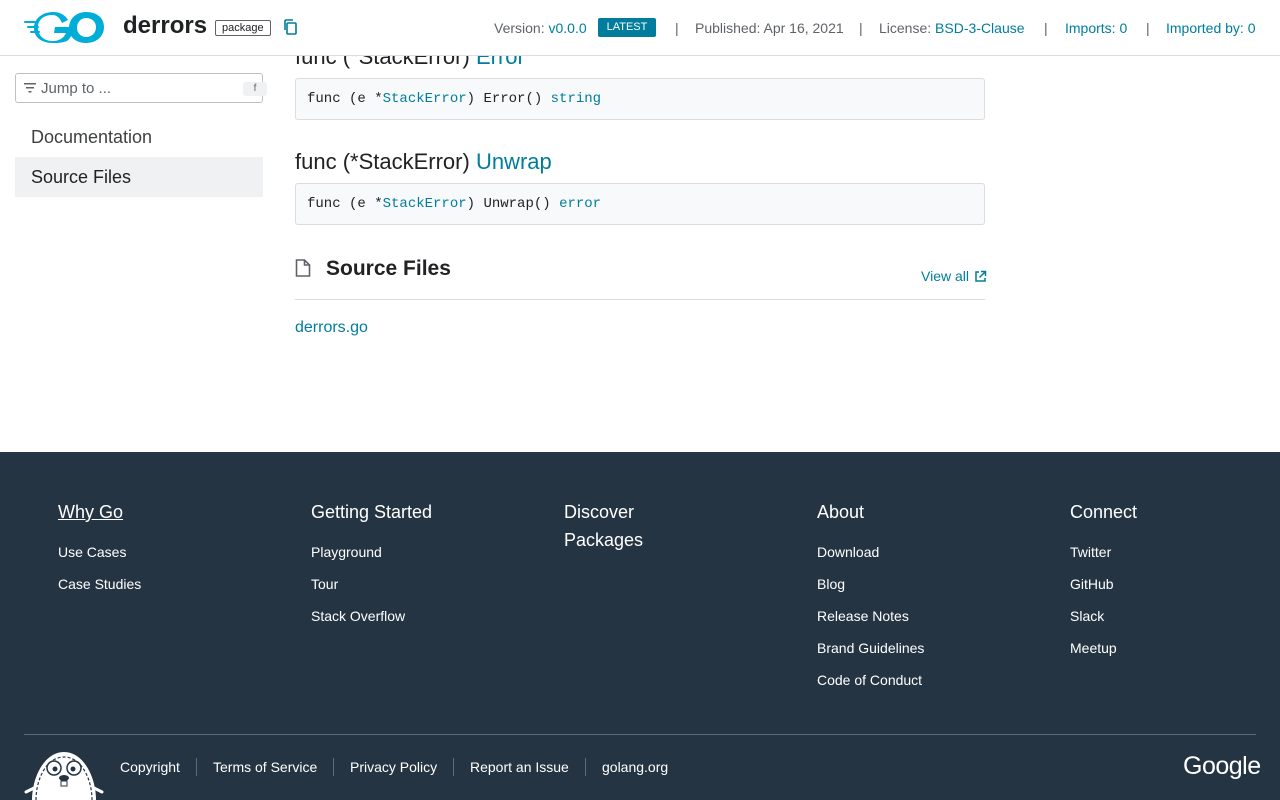 This screenshot has width=1280, height=800. I want to click on footer-link: Use Cases, so click(158, 552).